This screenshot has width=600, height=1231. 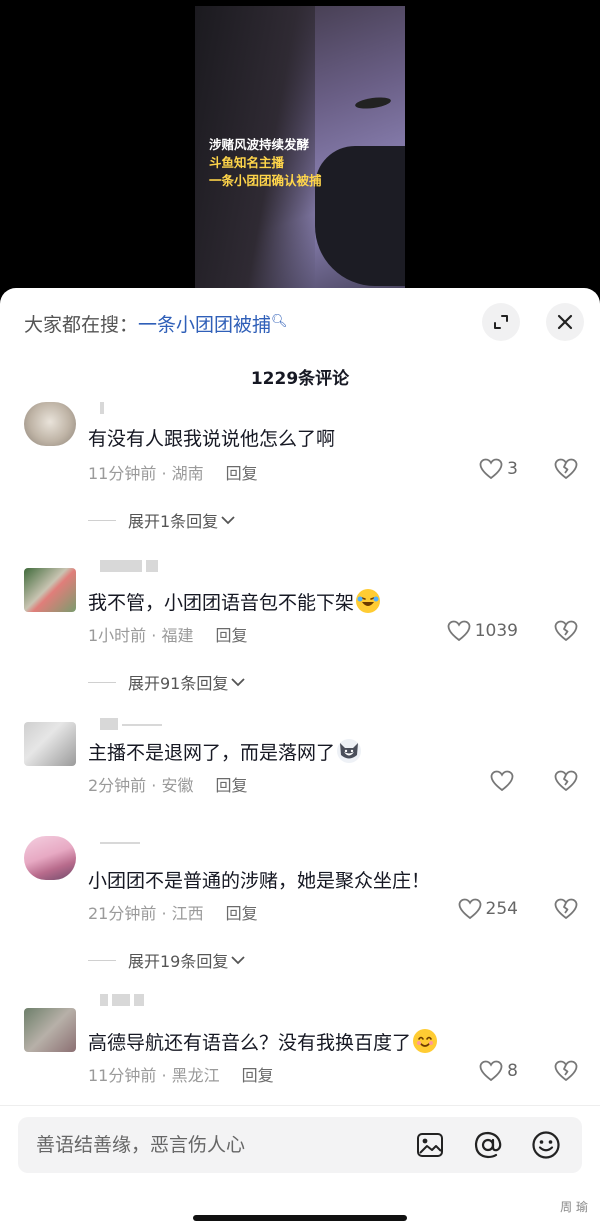 I want to click on comment-location: 黑龙江, so click(x=195, y=1075).